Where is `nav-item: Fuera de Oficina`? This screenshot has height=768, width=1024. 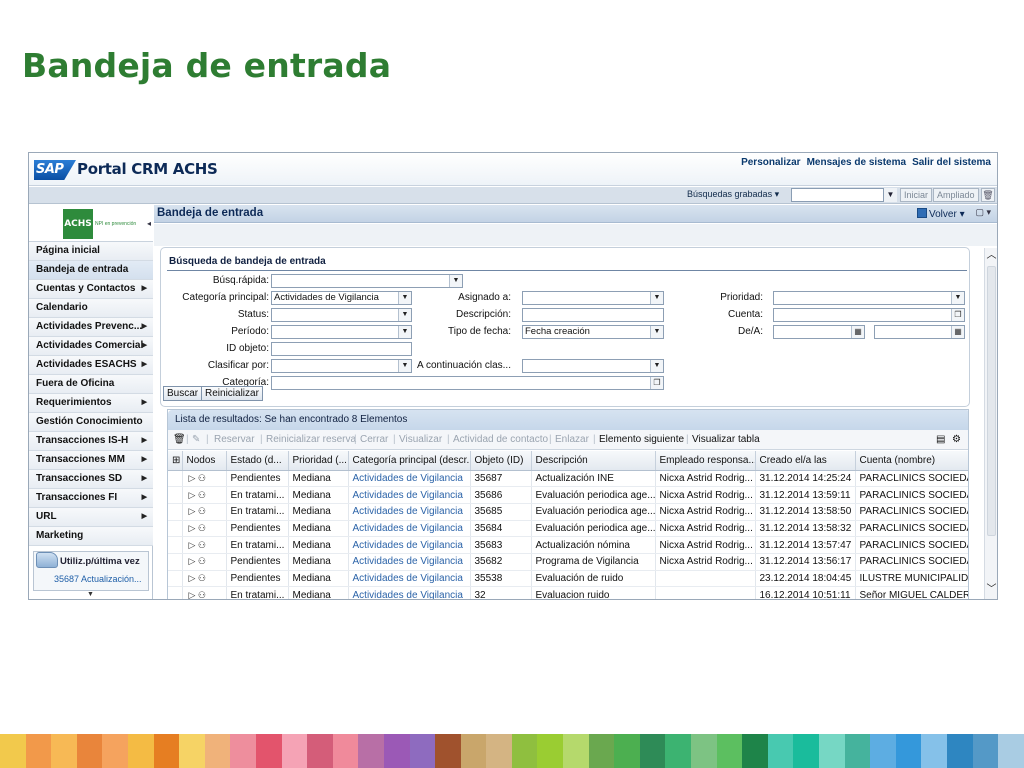 nav-item: Fuera de Oficina is located at coordinates (91, 384).